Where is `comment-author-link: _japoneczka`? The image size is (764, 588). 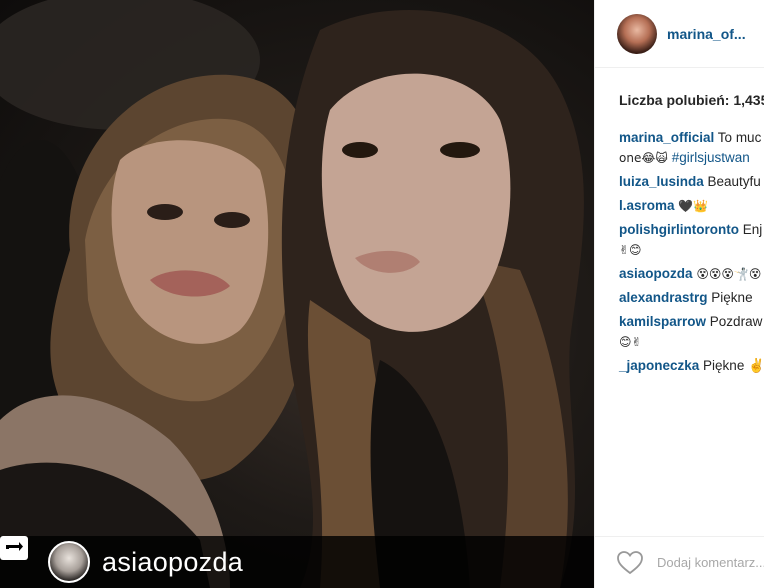
comment-author-link: _japoneczka is located at coordinates (659, 365).